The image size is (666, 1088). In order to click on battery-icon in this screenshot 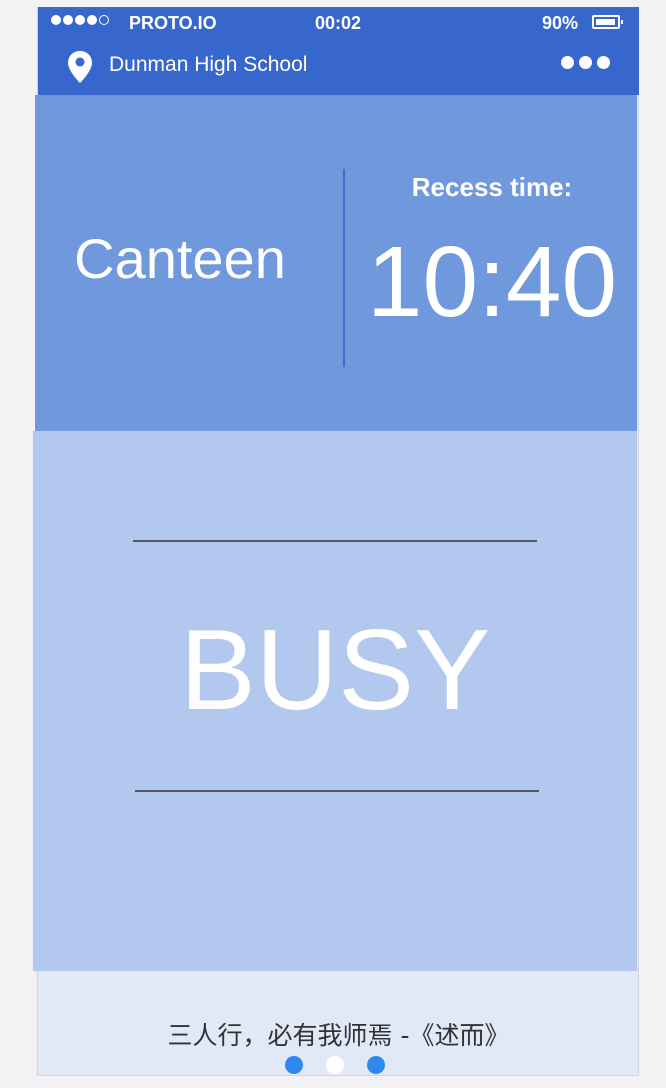, I will do `click(607, 22)`.